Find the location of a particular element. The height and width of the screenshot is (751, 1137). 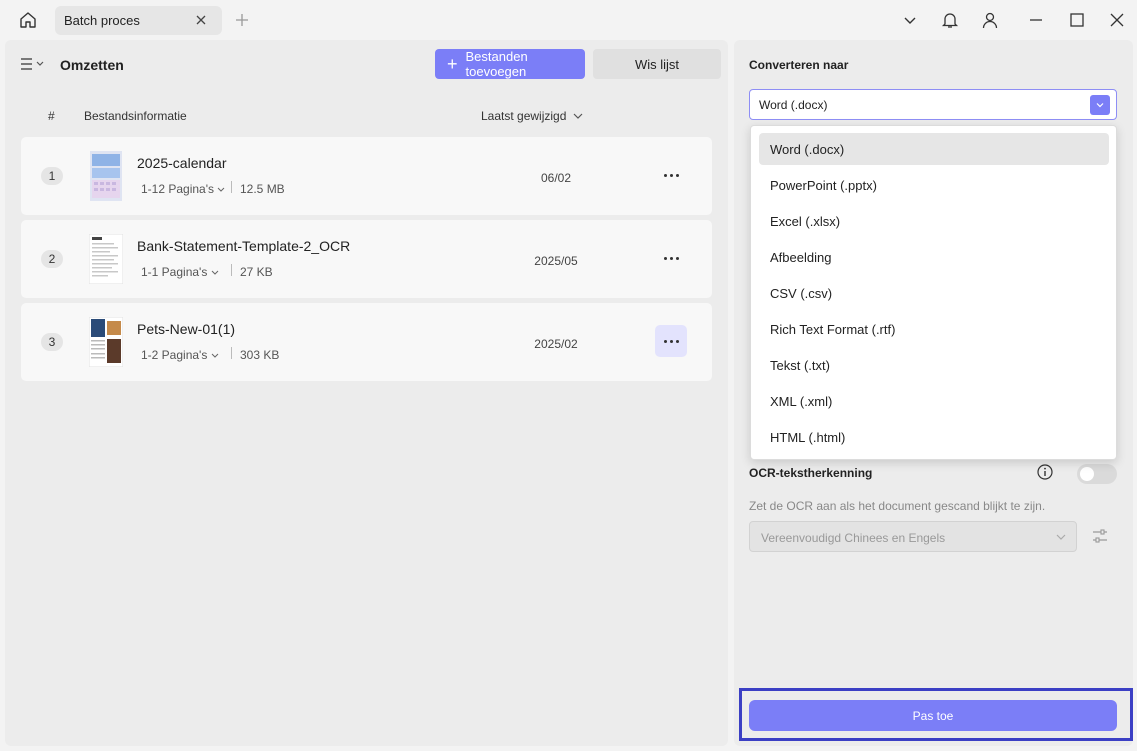

page-range-dropdown: 1-2 Pagina's is located at coordinates (180, 355).